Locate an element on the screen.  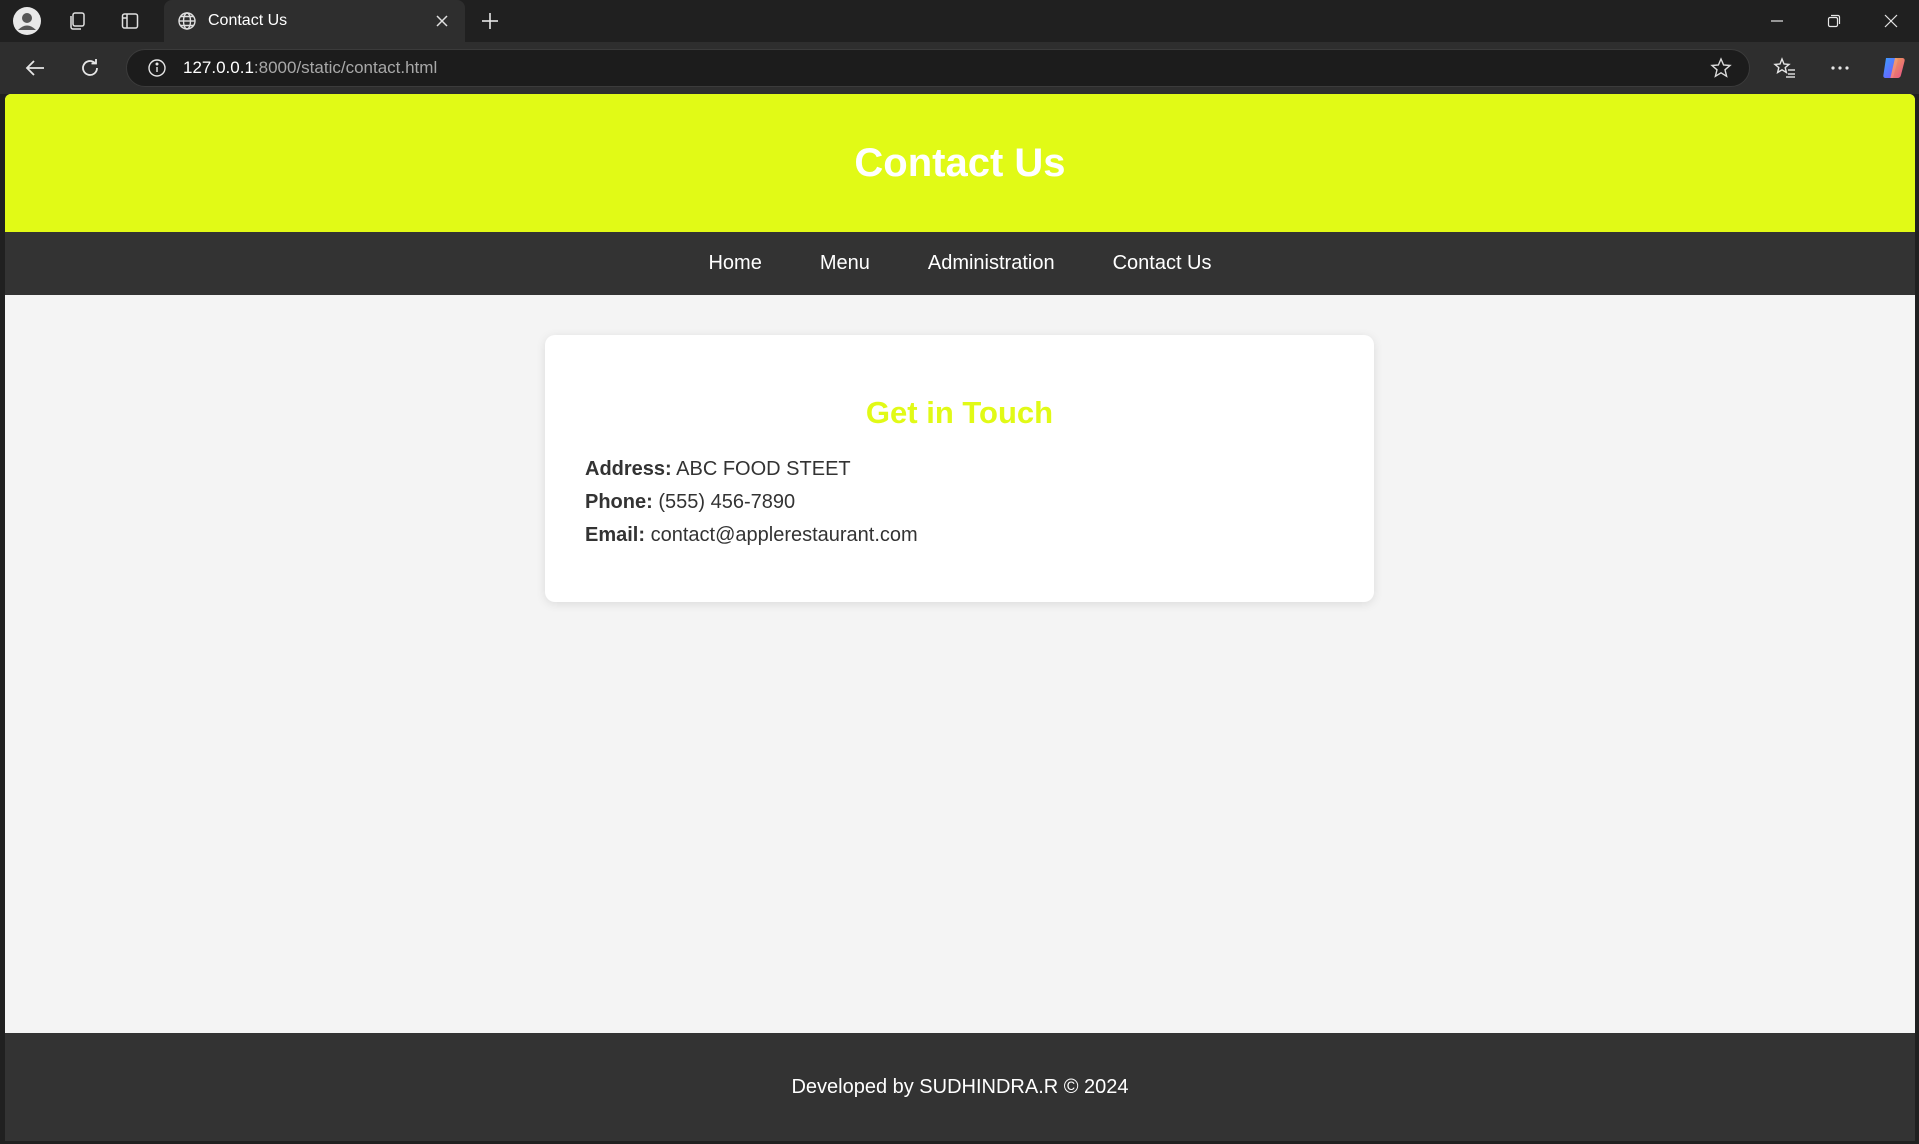
address-value: ABC FOOD STEET is located at coordinates (763, 469).